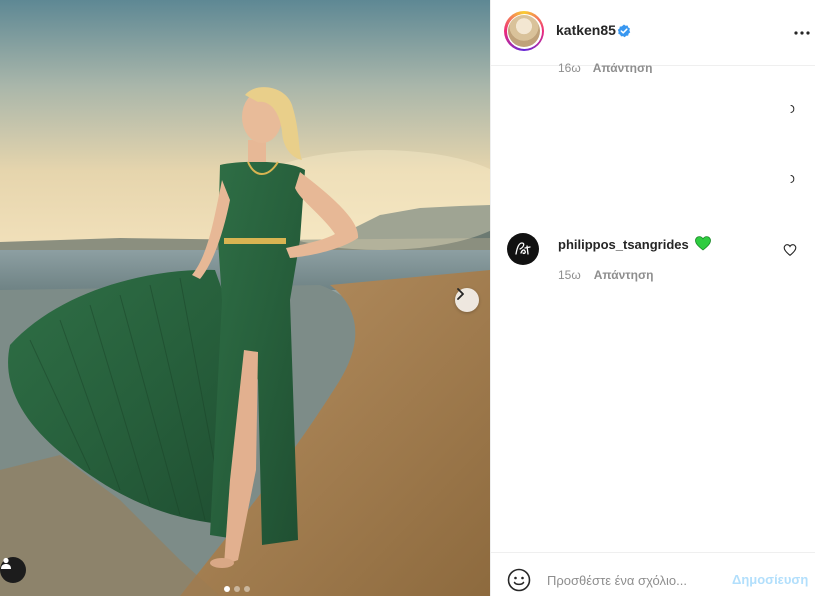 The image size is (815, 596). Describe the element at coordinates (770, 579) in the screenshot. I see `post-comment-button: Δημοσίευση` at that location.